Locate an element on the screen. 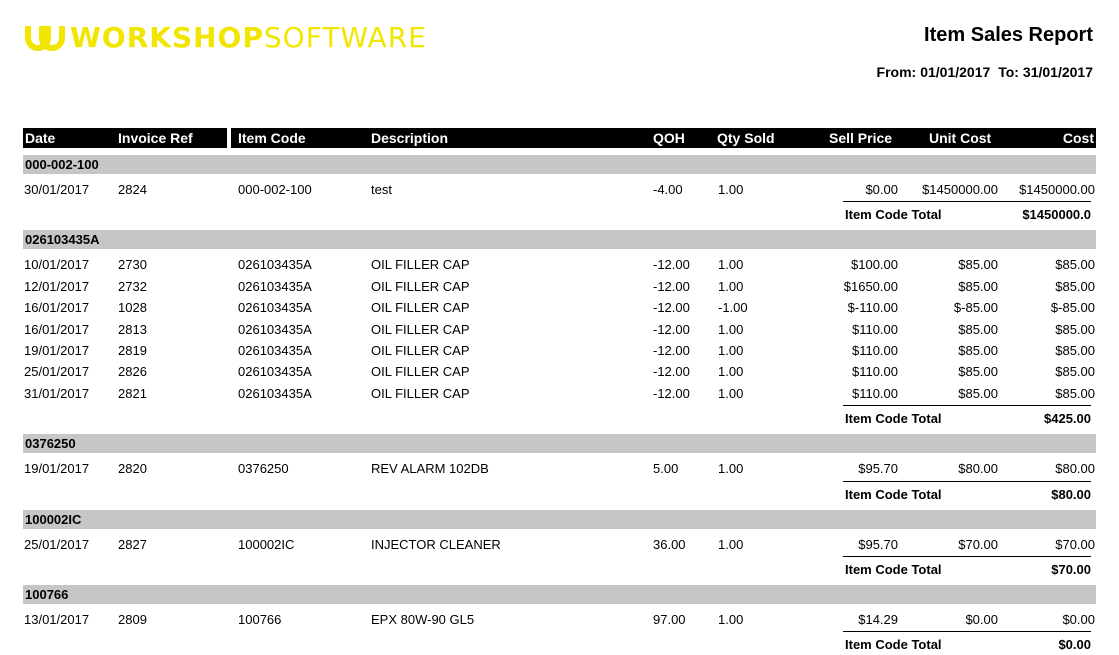  group-item-code: 100002IC is located at coordinates (53, 519).